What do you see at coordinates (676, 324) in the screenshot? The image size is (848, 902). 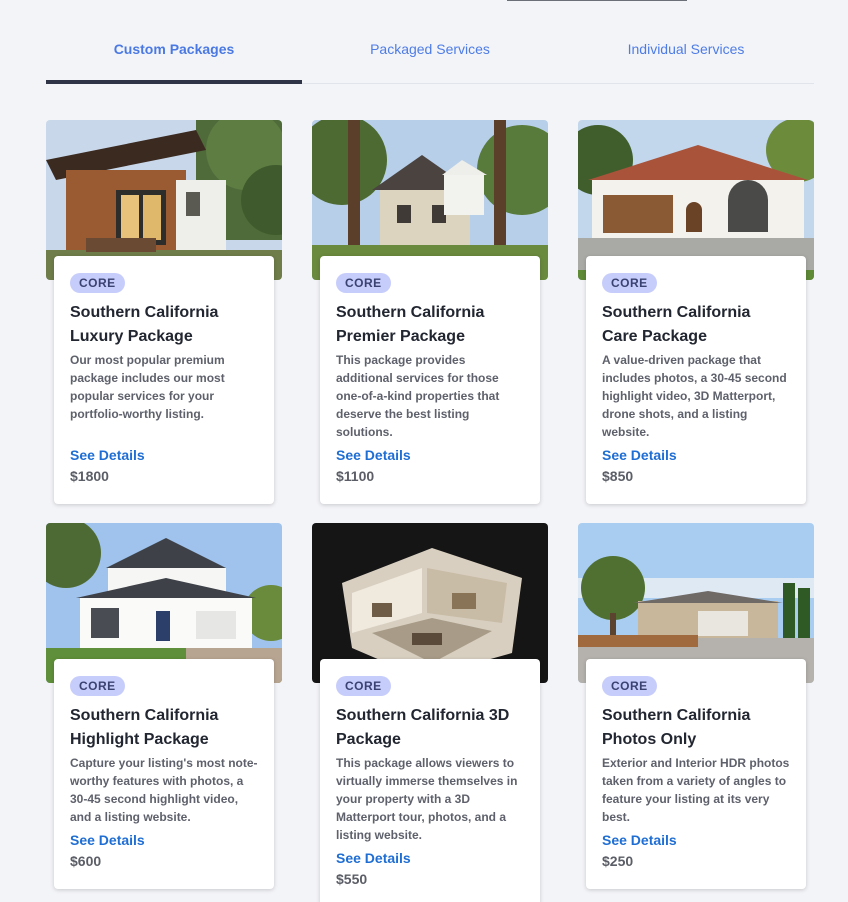 I see `package-title: Southern California Care Package` at bounding box center [676, 324].